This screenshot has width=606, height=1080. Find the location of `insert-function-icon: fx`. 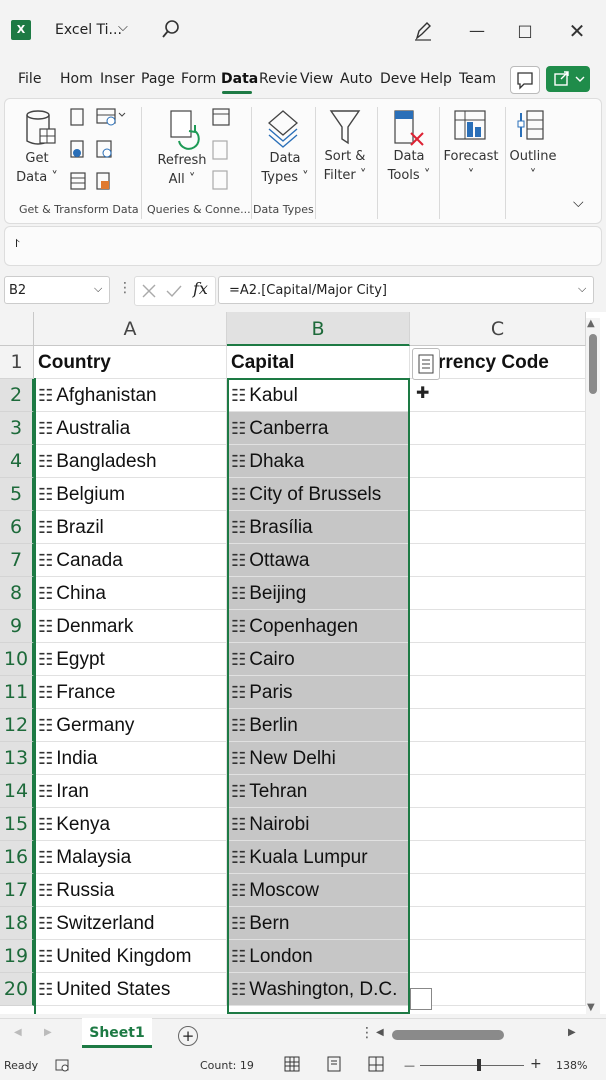

insert-function-icon: fx is located at coordinates (200, 288).